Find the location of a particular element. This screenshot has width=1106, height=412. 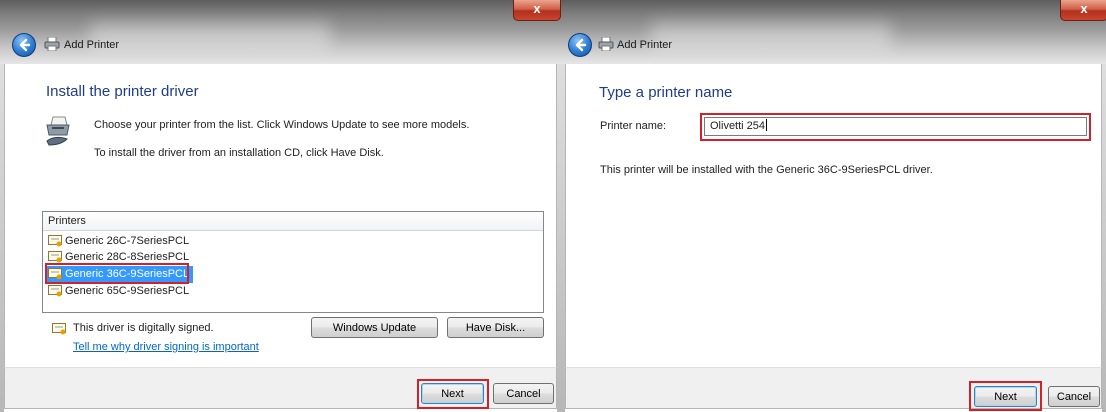

list-item: Generic 26C-7SeriesPCL is located at coordinates (120, 241).